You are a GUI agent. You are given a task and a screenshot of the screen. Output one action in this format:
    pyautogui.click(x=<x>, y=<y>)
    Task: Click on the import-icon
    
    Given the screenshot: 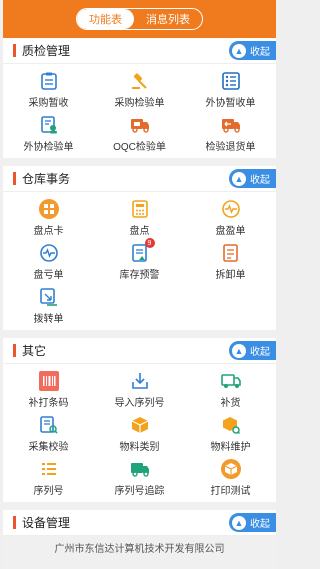 What is the action you would take?
    pyautogui.click(x=140, y=381)
    